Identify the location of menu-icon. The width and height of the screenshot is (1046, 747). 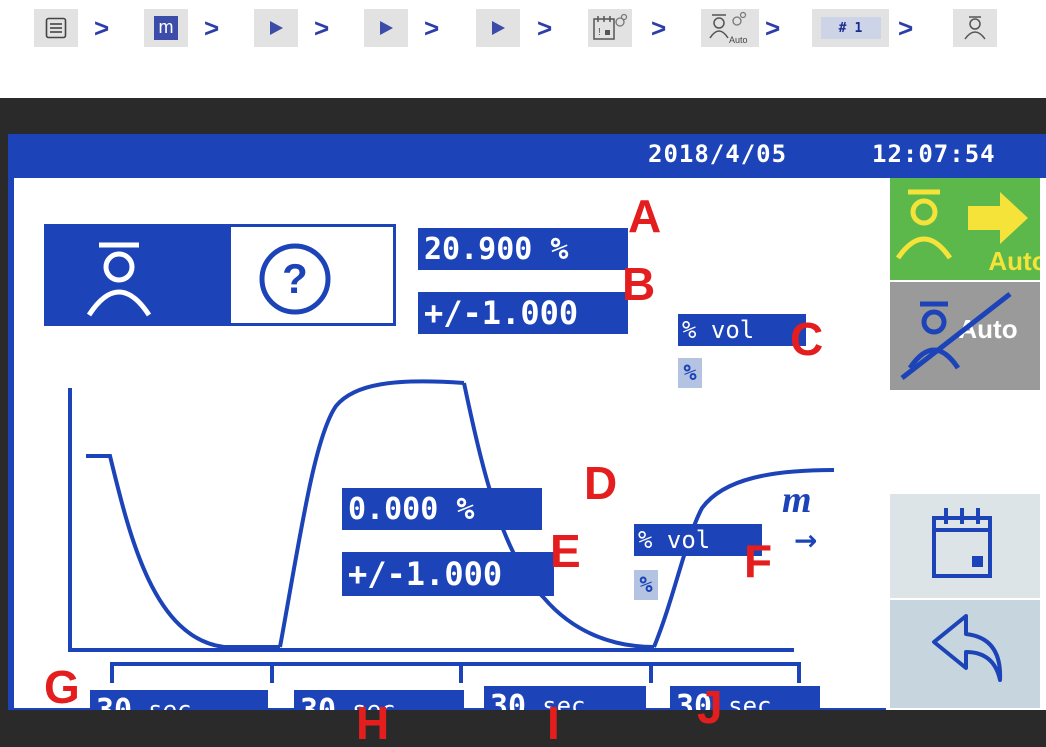
(56, 28).